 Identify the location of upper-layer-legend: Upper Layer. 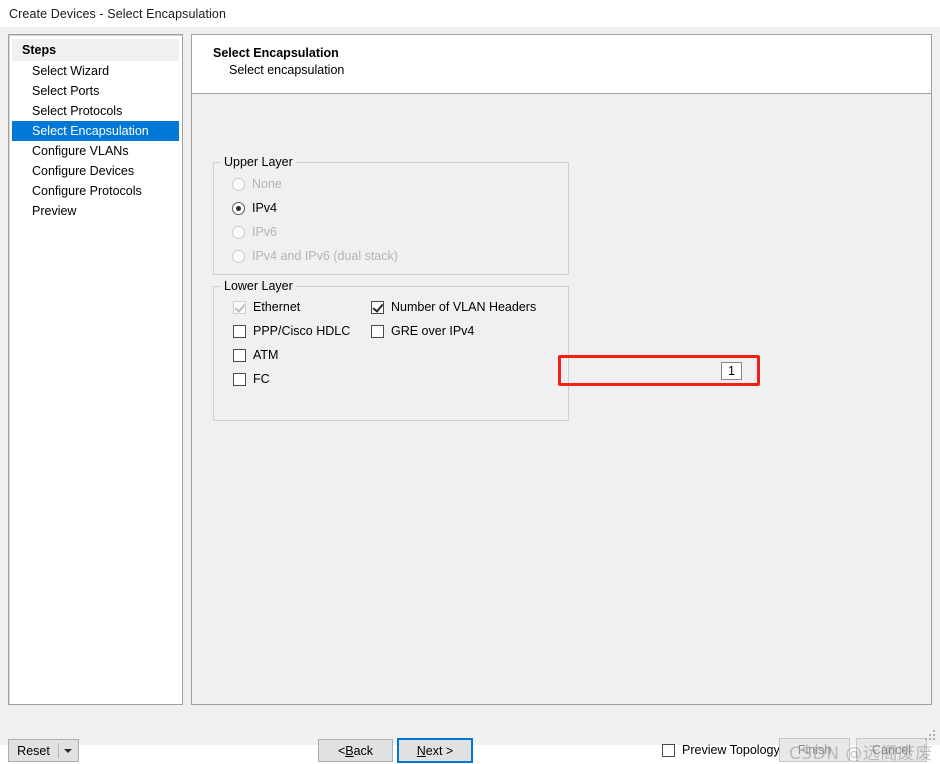
(258, 162).